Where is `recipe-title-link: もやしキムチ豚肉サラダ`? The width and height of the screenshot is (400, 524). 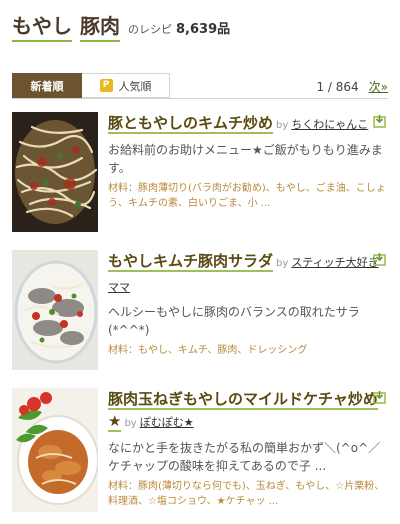 recipe-title-link: もやしキムチ豚肉サラダ is located at coordinates (191, 262).